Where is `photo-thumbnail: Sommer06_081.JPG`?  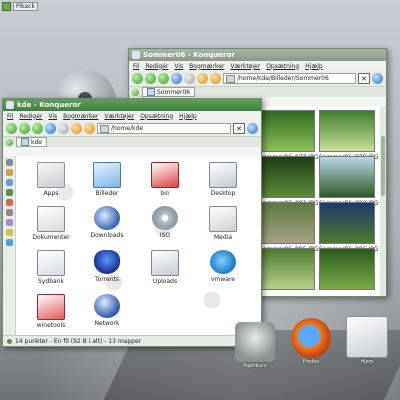
photo-thumbnail: Sommer06_081.JPG is located at coordinates (288, 181).